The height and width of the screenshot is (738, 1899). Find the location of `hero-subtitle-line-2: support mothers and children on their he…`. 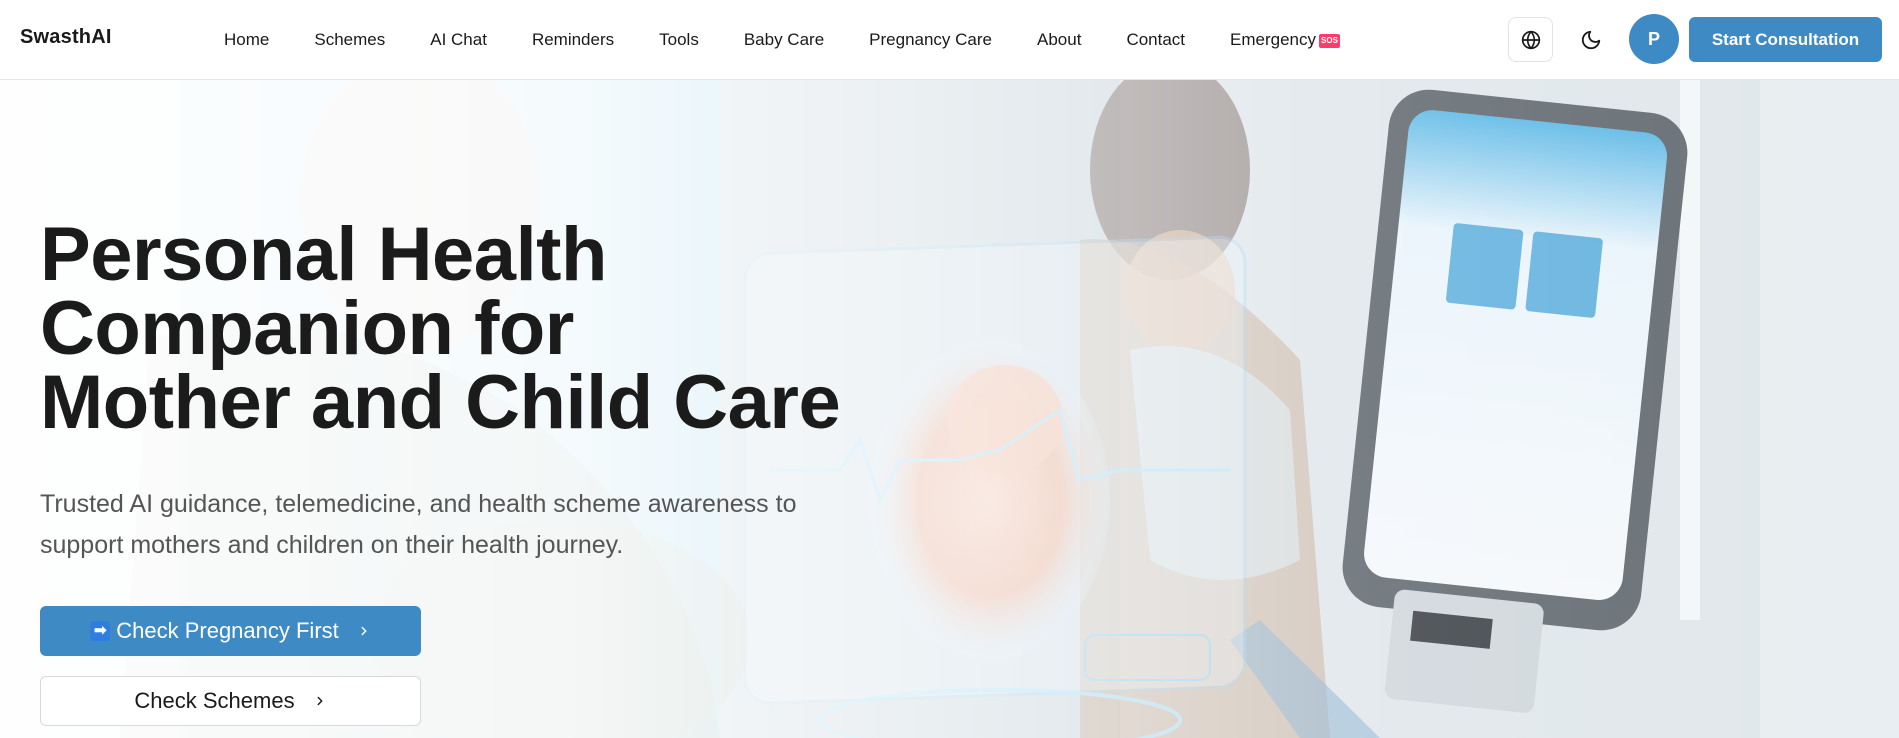

hero-subtitle-line-2: support mothers and children on their he… is located at coordinates (332, 545).